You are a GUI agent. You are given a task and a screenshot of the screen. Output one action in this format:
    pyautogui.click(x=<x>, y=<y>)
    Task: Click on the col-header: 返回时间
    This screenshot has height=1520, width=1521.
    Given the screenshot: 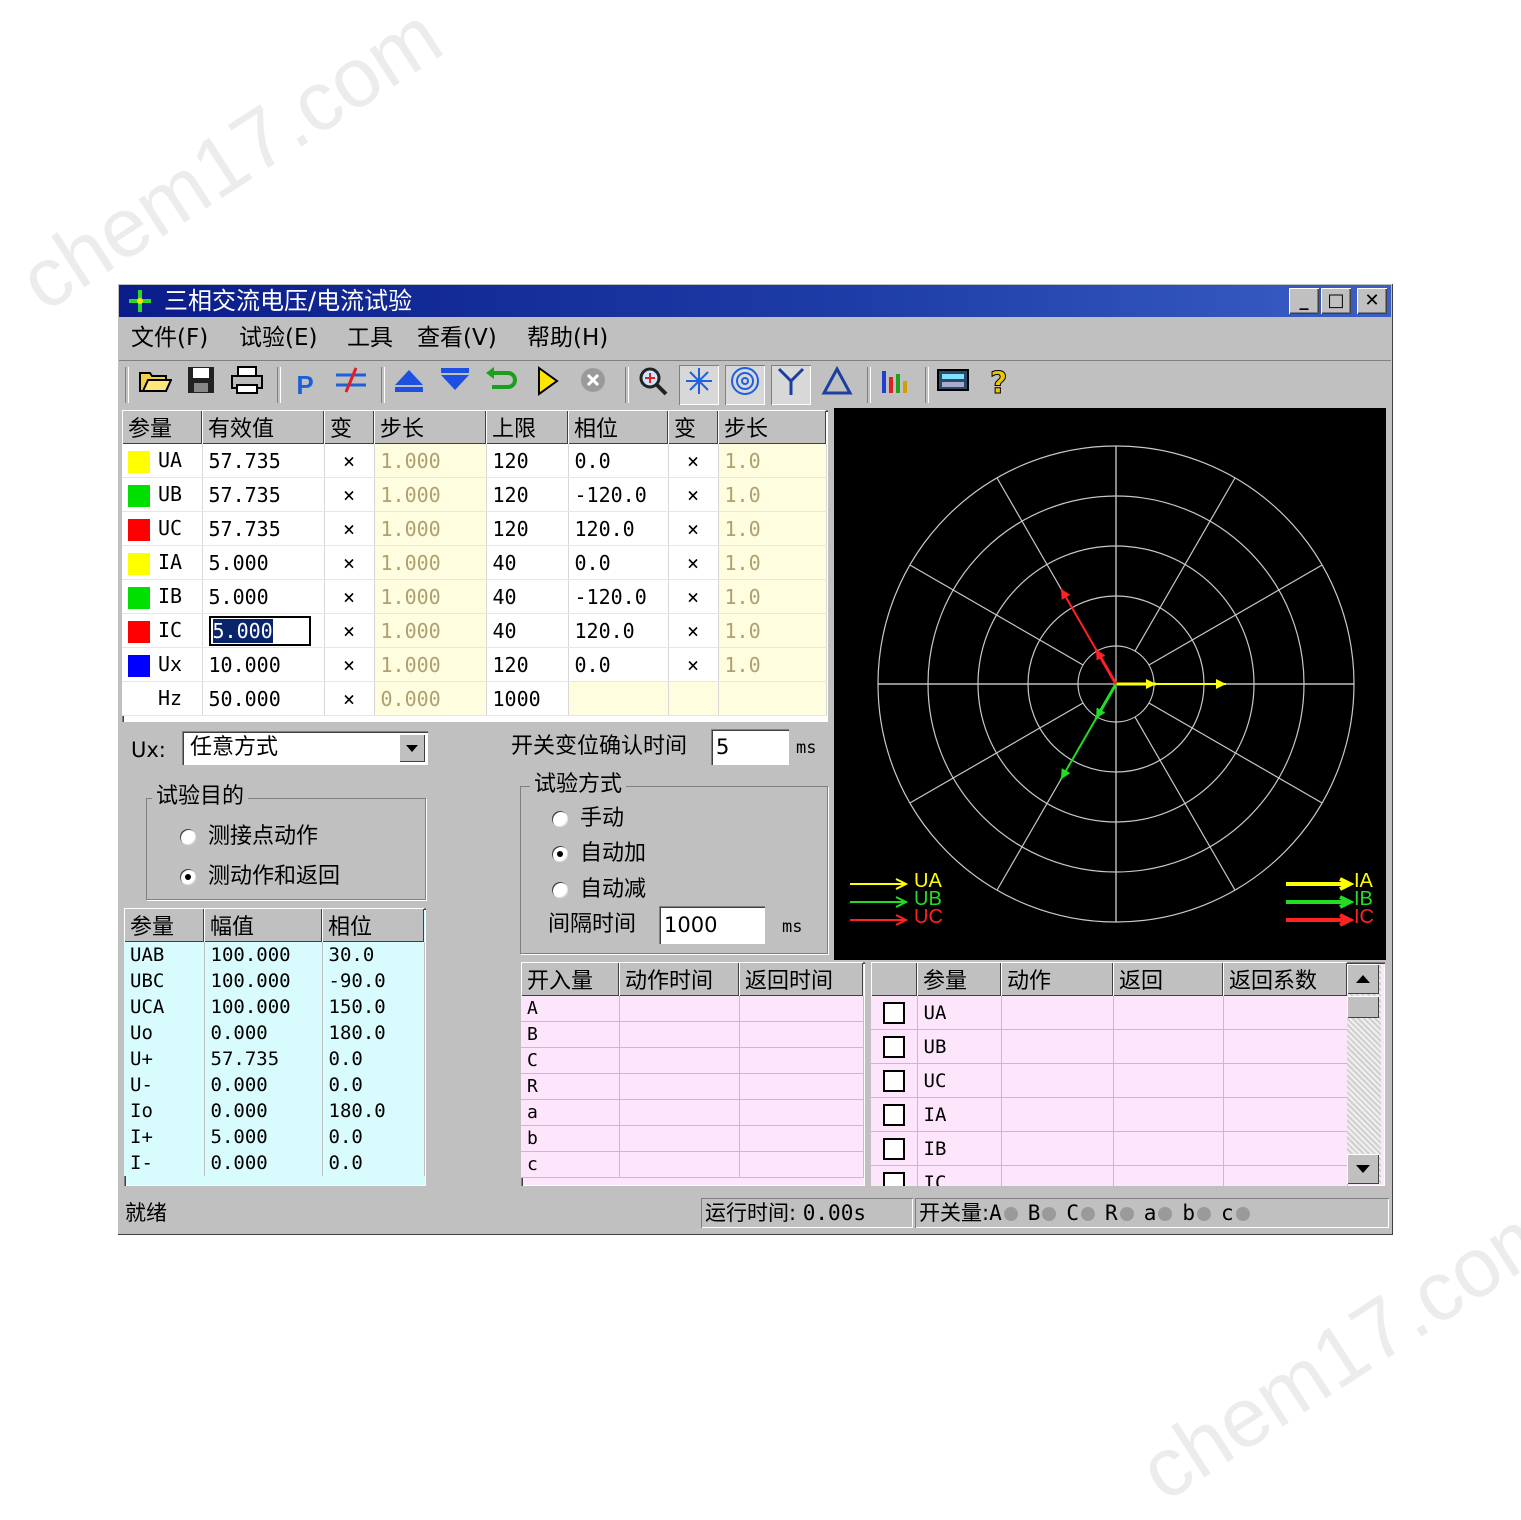 What is the action you would take?
    pyautogui.click(x=801, y=979)
    